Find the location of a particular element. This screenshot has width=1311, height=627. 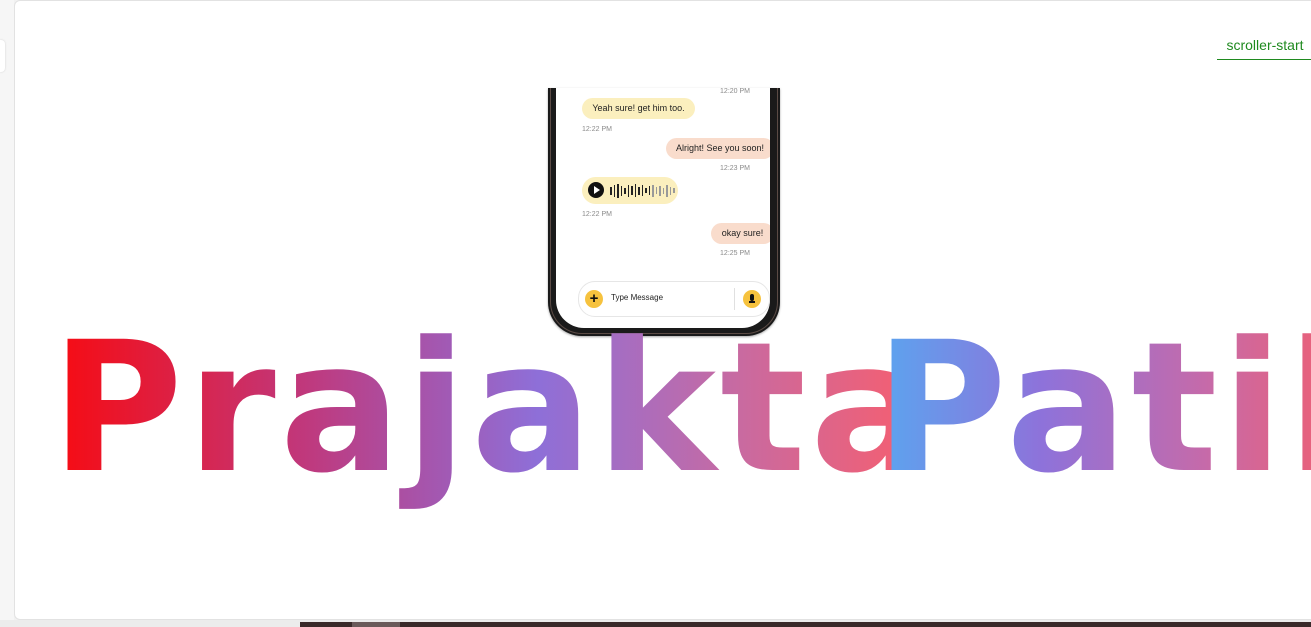

taskbar-strip is located at coordinates (655, 623).